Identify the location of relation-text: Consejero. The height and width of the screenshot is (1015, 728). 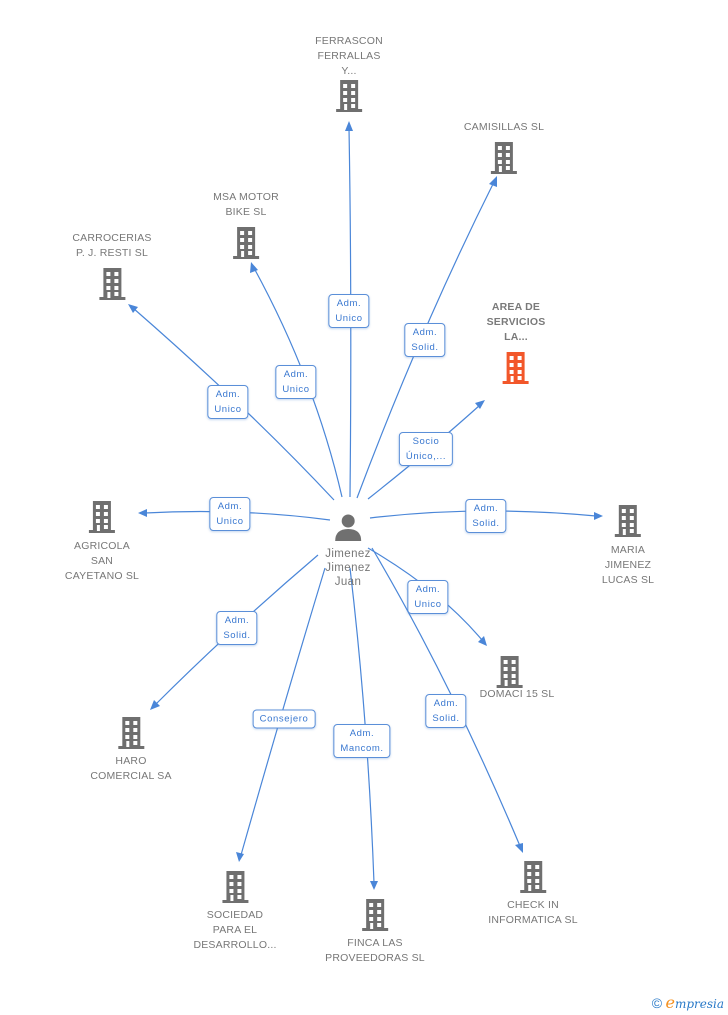
(284, 719).